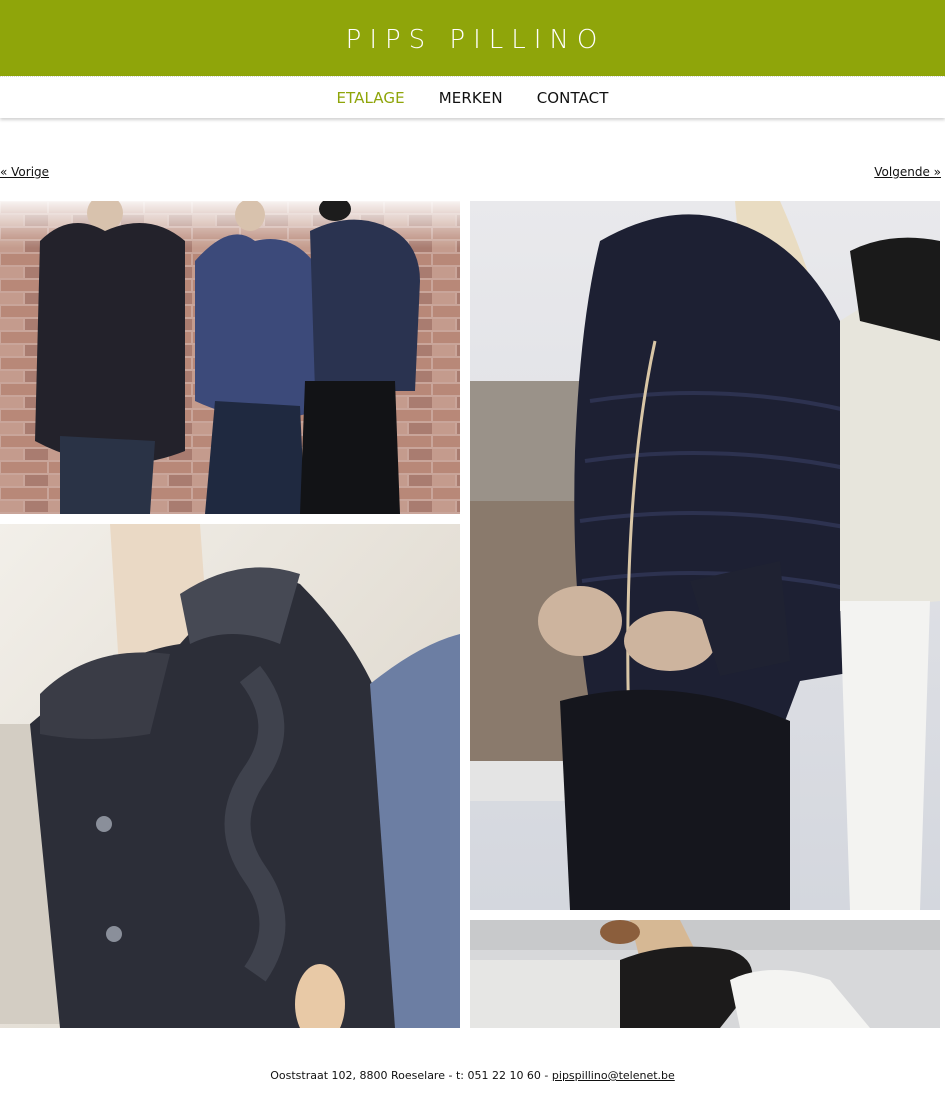  I want to click on nav-item-contact: CONTACT, so click(573, 98).